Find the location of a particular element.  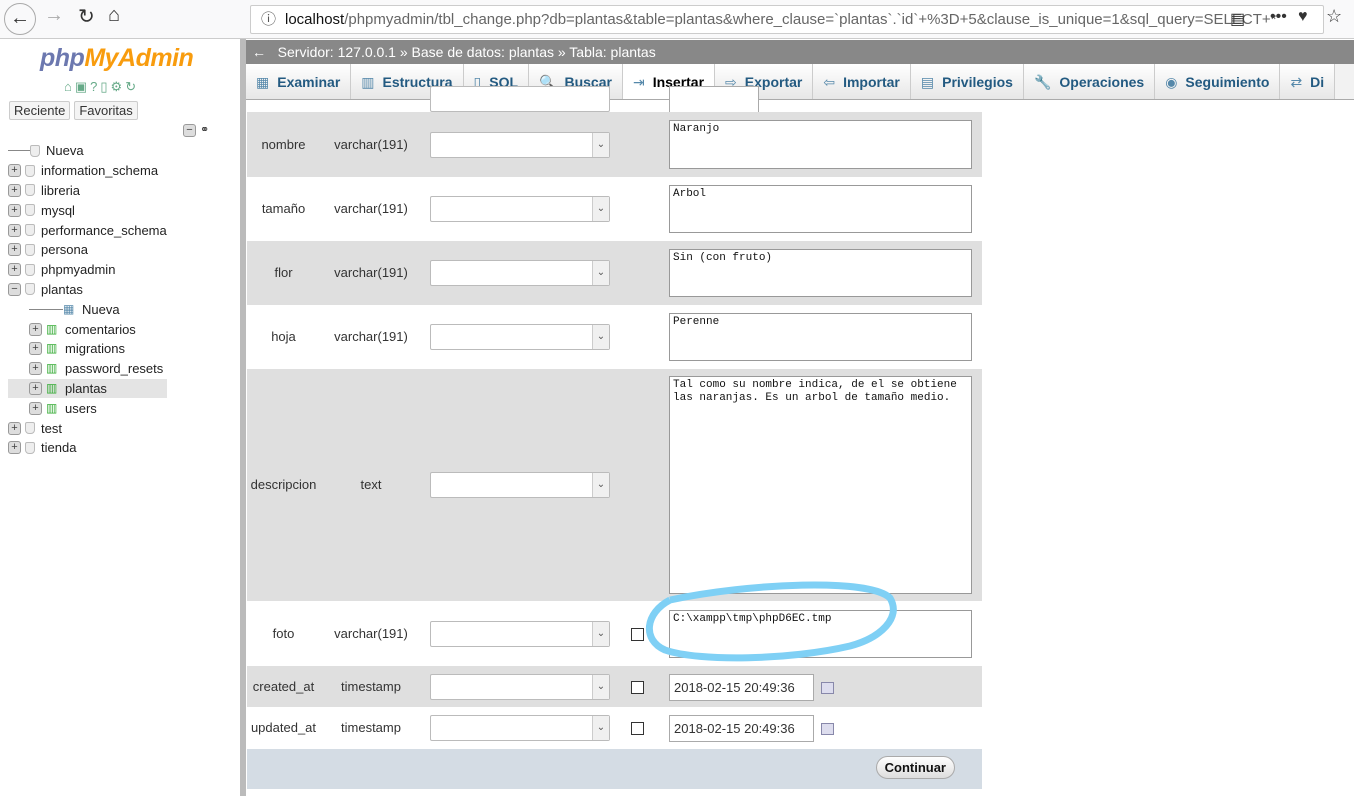

field-row: flor varchar(191) ⌄ Sin (con fruto) is located at coordinates (614, 273).